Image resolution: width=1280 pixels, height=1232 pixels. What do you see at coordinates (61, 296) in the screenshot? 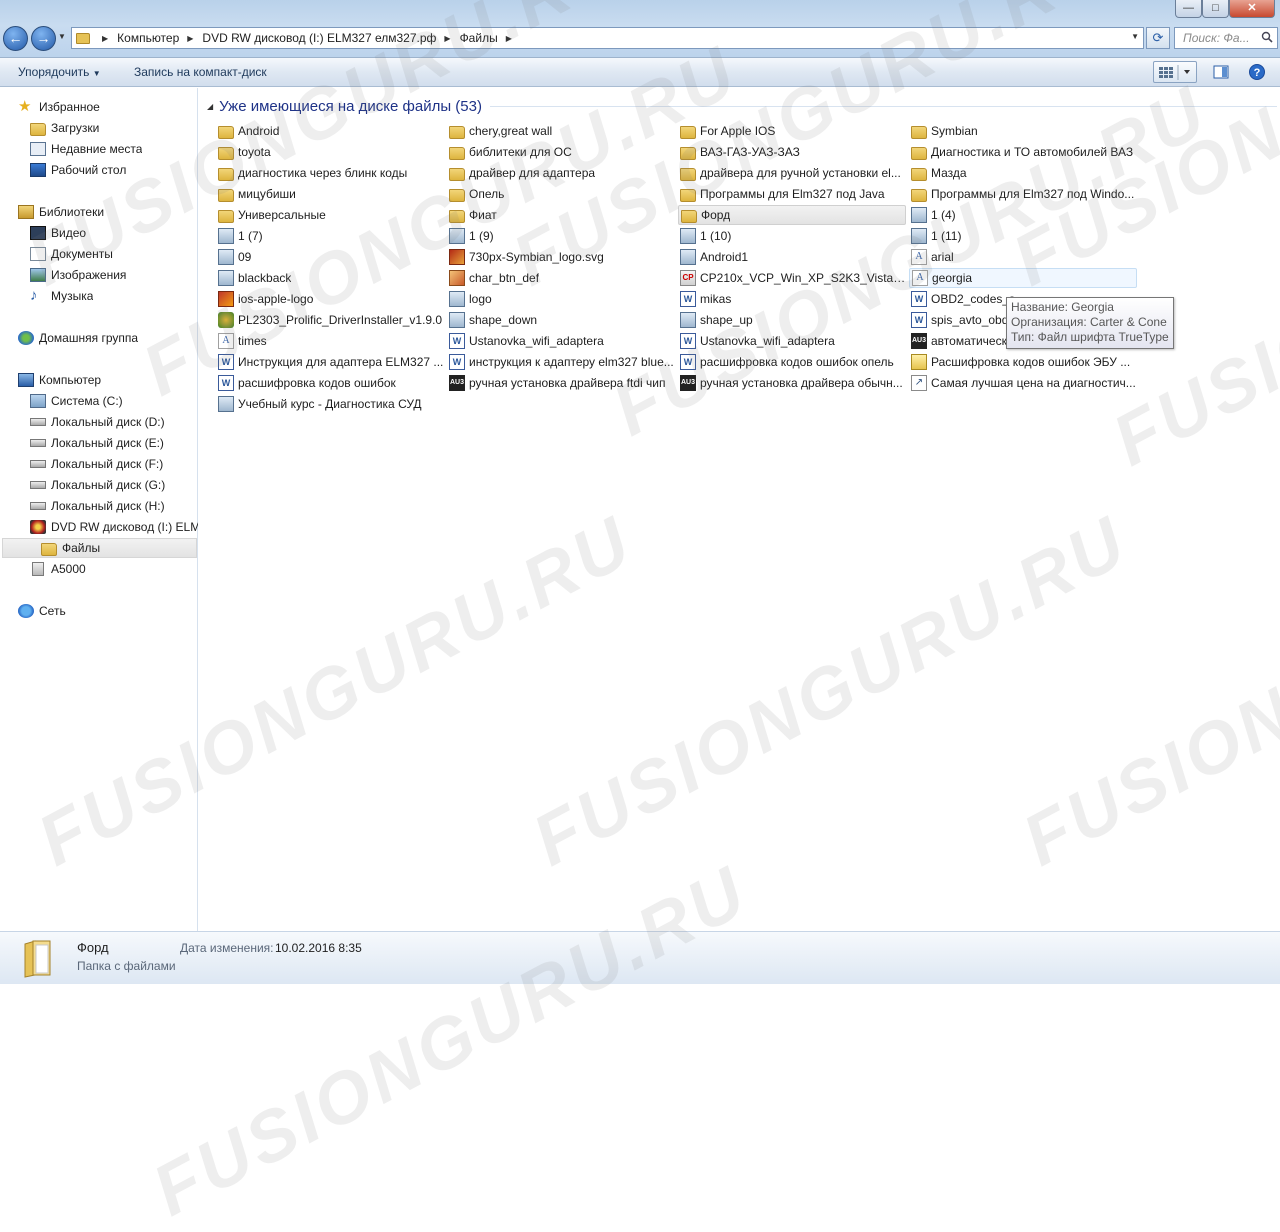
I see `sidebar-item-music: ♪ Музыка` at bounding box center [61, 296].